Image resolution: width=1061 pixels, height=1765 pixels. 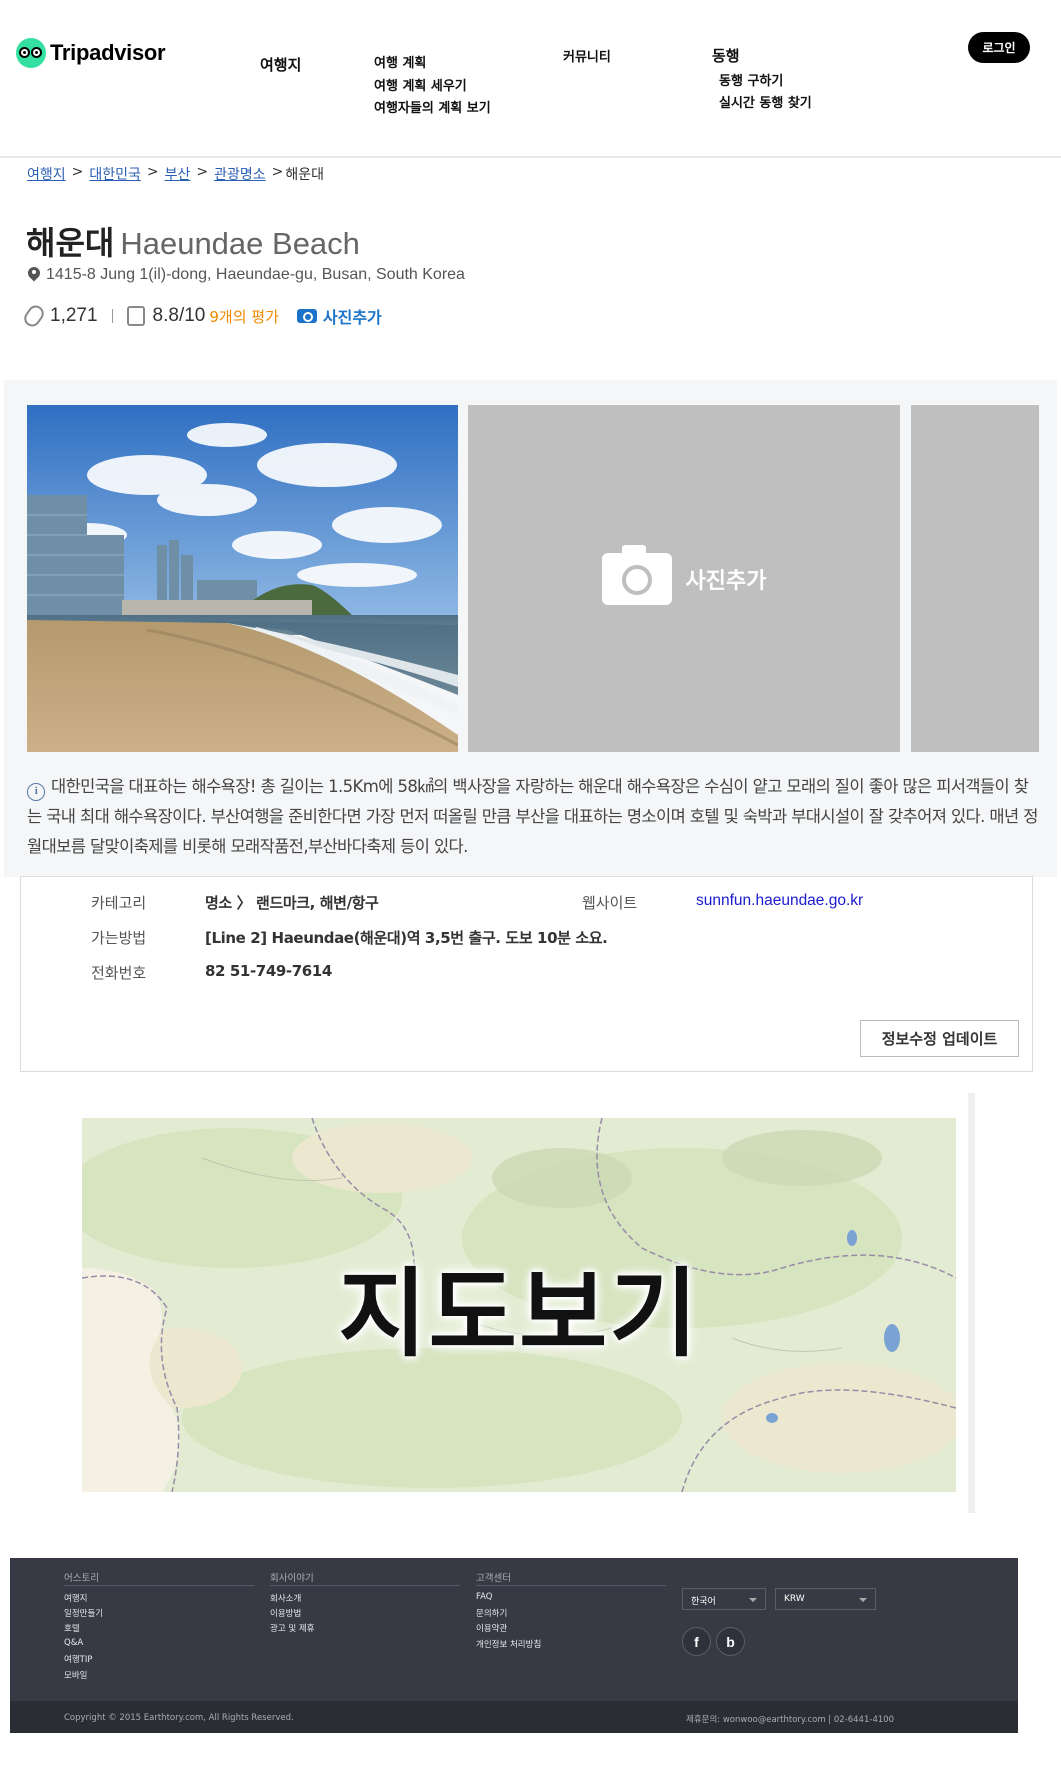 I want to click on nav-companion: 동행, so click(x=726, y=55).